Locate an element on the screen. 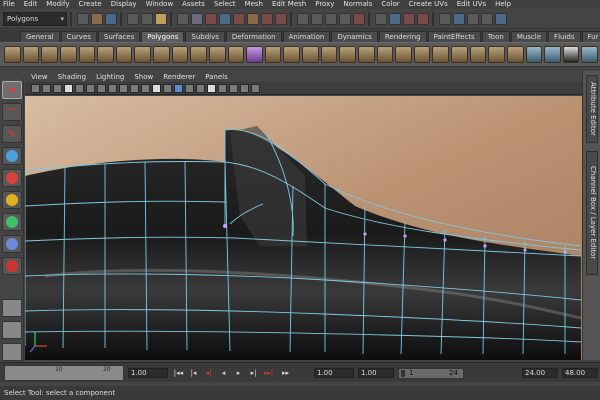 This screenshot has height=400, width=600. step-forward-frame-button: ▸| is located at coordinates (253, 373).